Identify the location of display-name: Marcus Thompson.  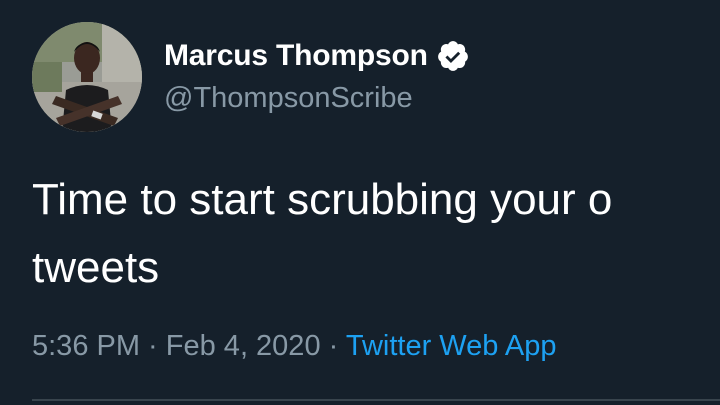
(296, 56).